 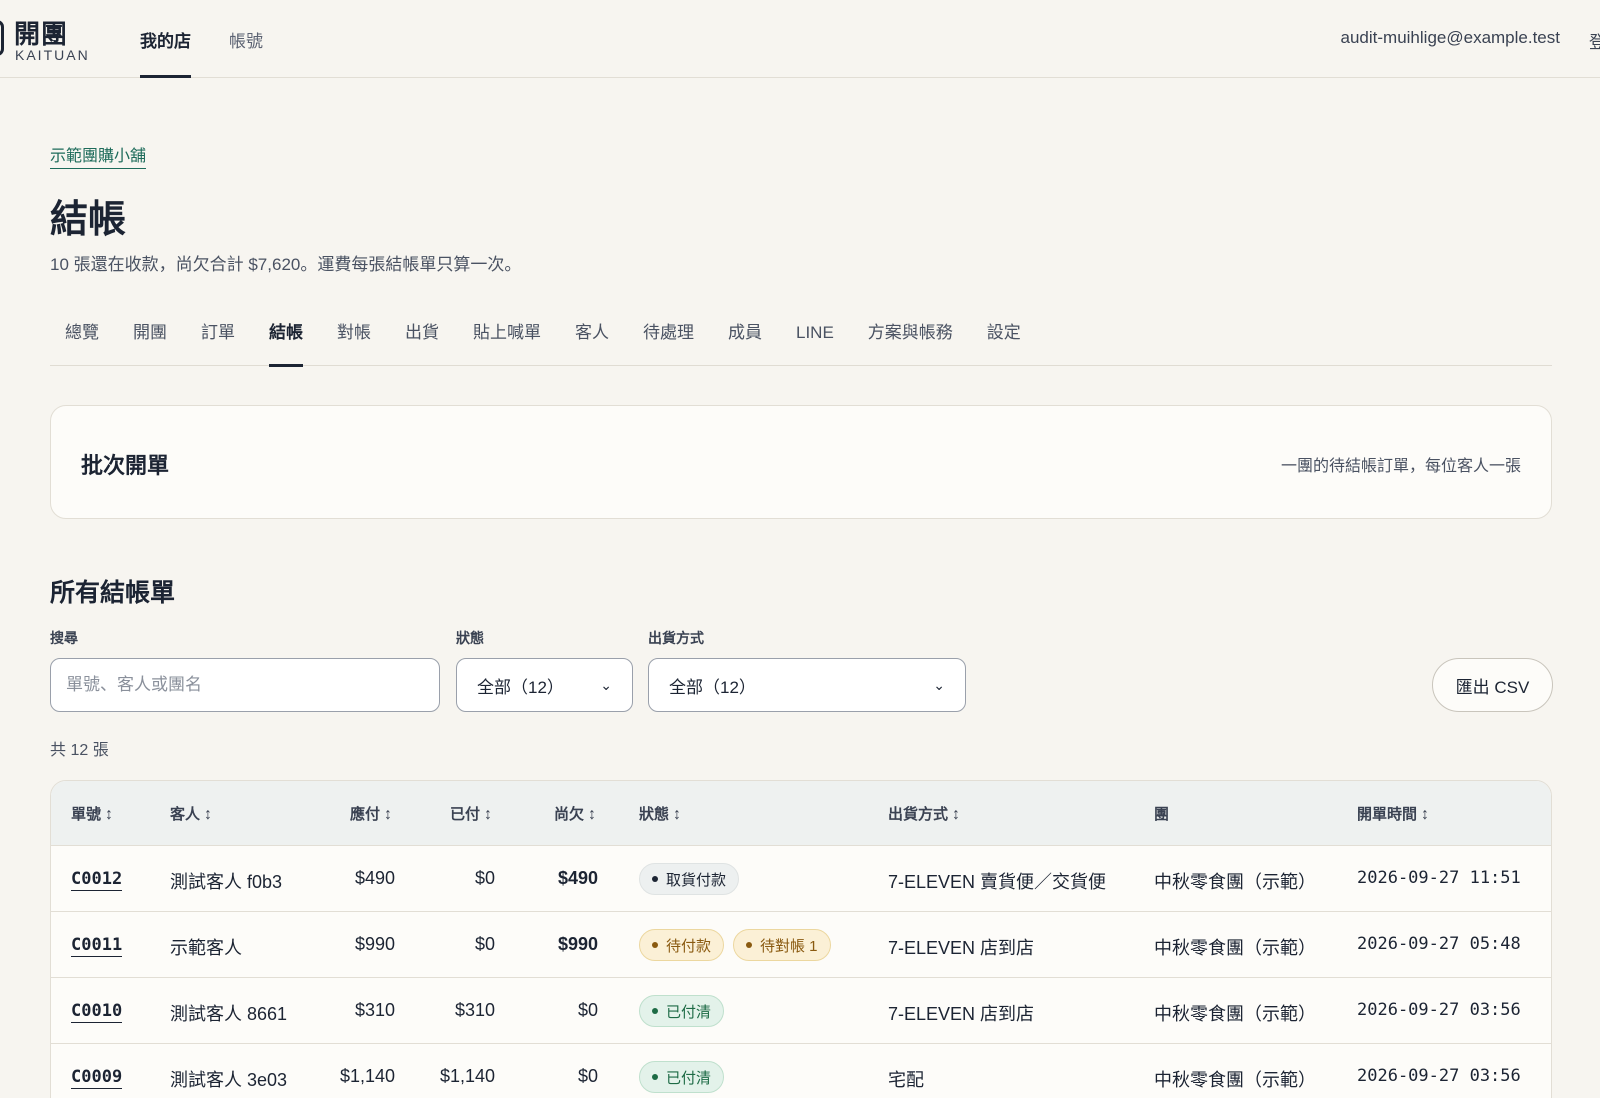 What do you see at coordinates (815, 341) in the screenshot?
I see `tab-line: LINE` at bounding box center [815, 341].